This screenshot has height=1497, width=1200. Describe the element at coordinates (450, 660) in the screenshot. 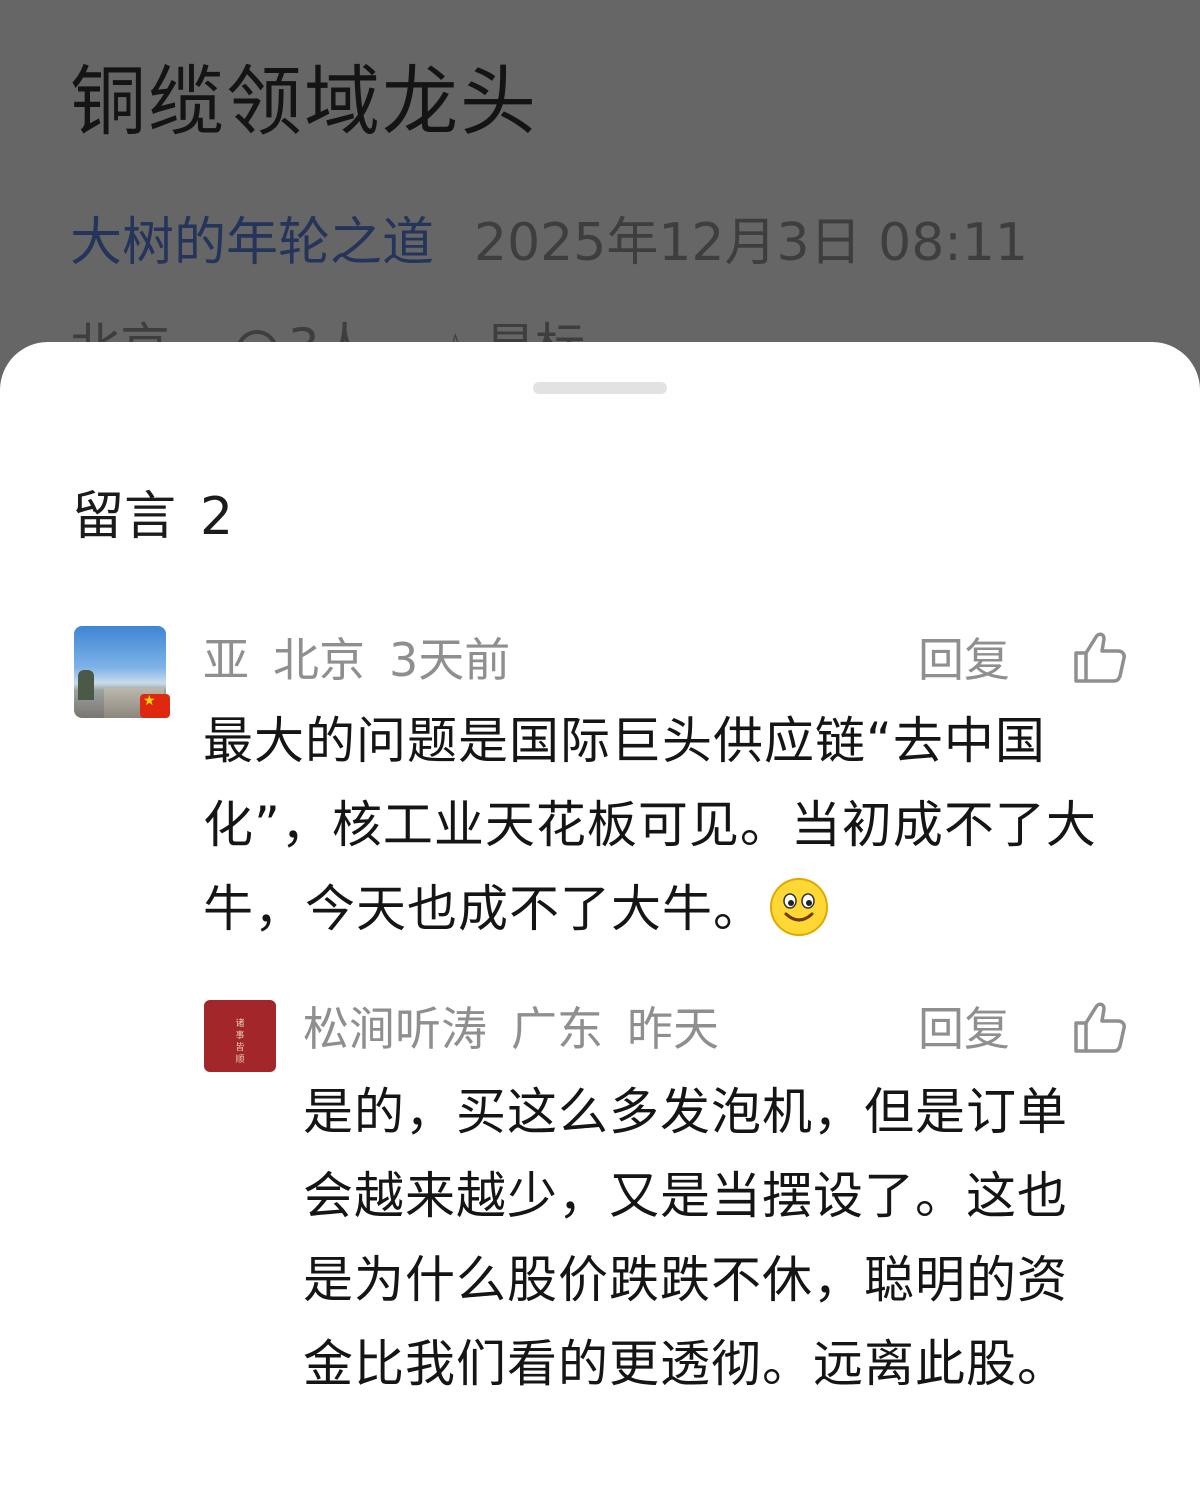

I see `comment-time: 3天前` at that location.